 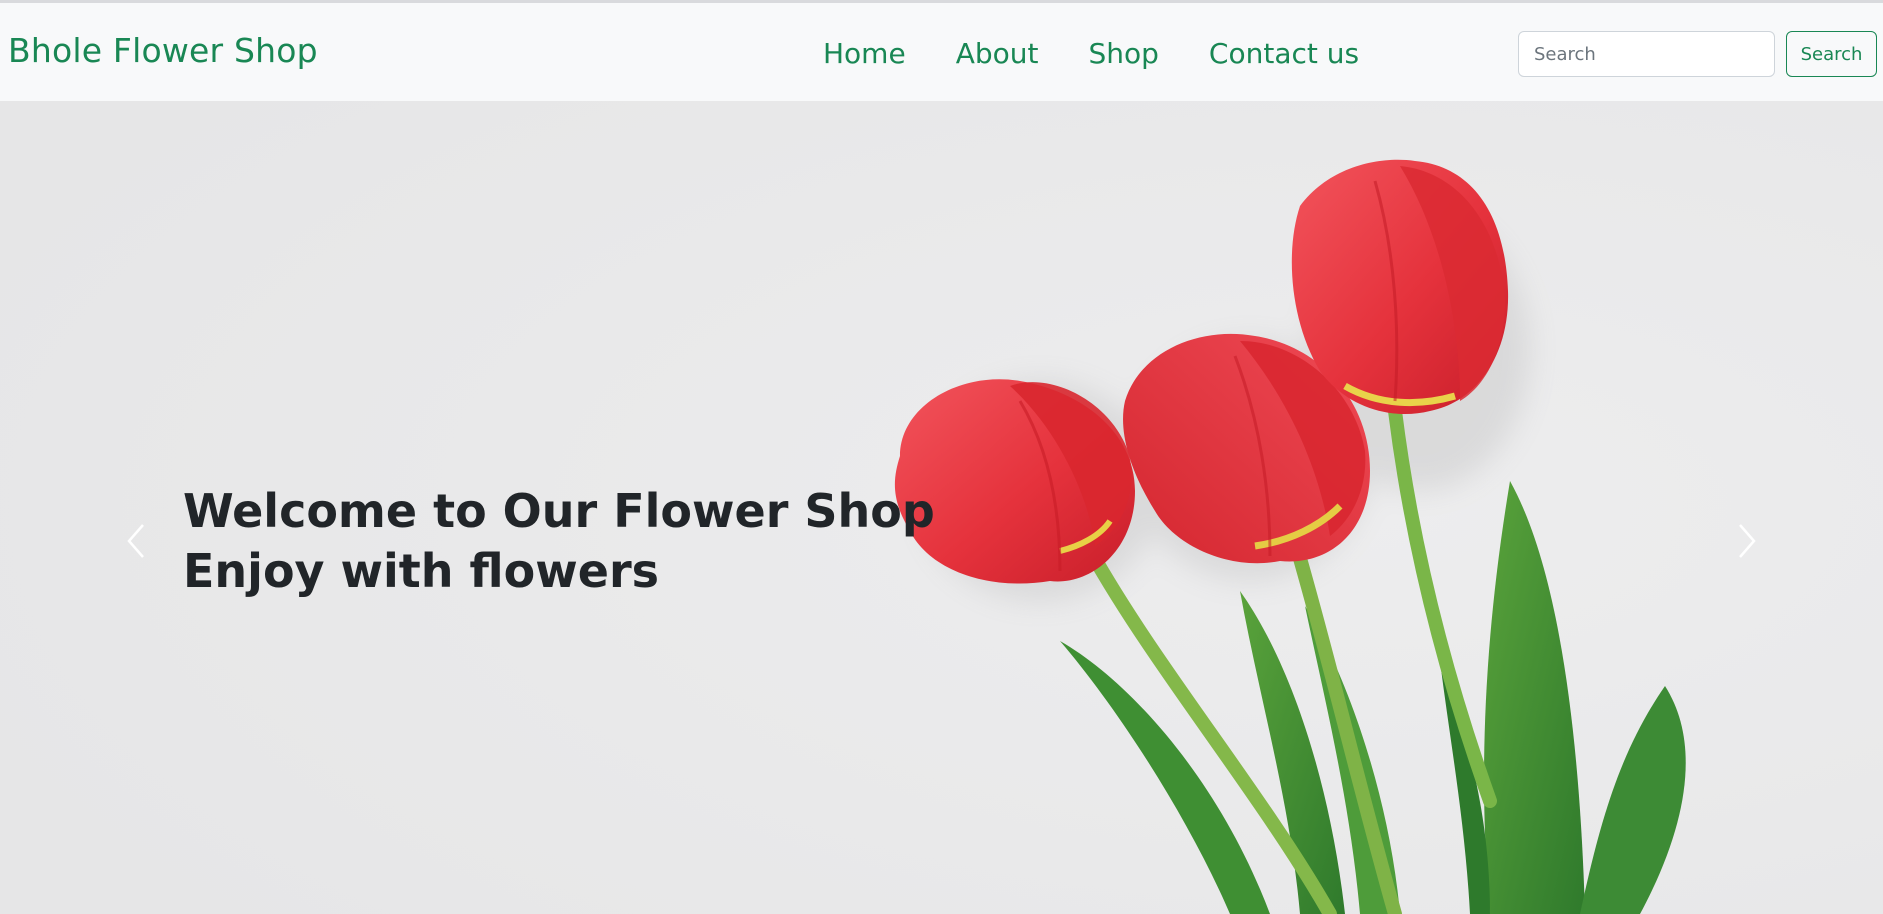 I want to click on search-button: Search, so click(x=1831, y=54).